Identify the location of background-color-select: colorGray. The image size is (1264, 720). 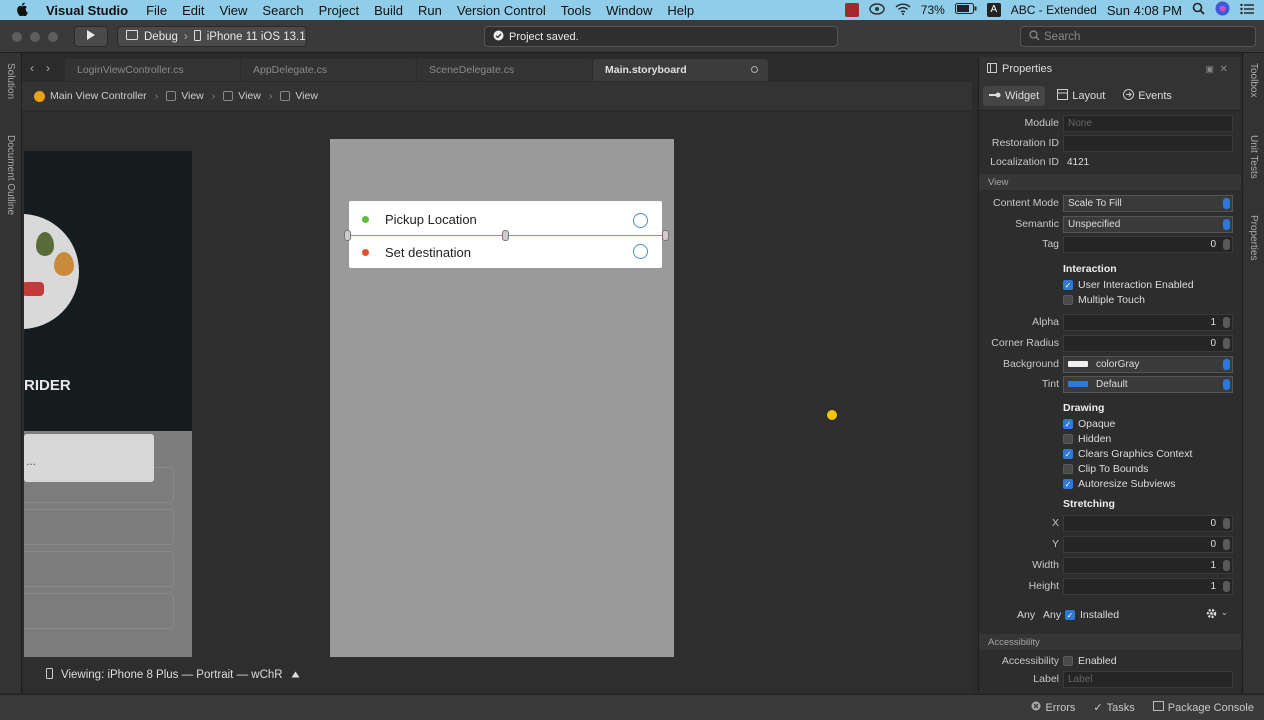
(1148, 364).